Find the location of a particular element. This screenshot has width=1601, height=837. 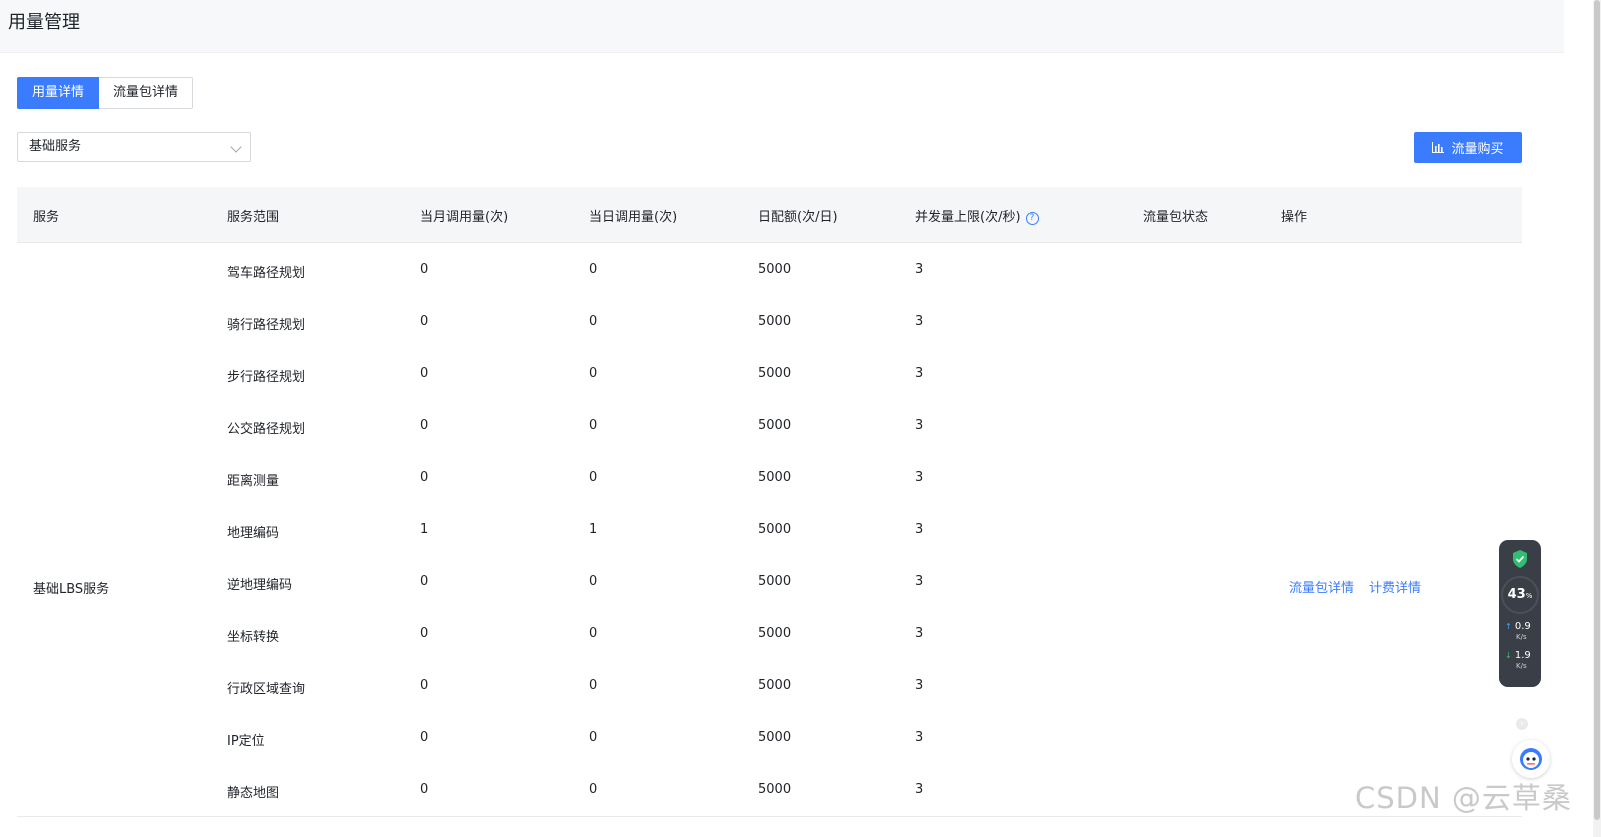

scope-cell: 行政区域查询 is located at coordinates (266, 689).